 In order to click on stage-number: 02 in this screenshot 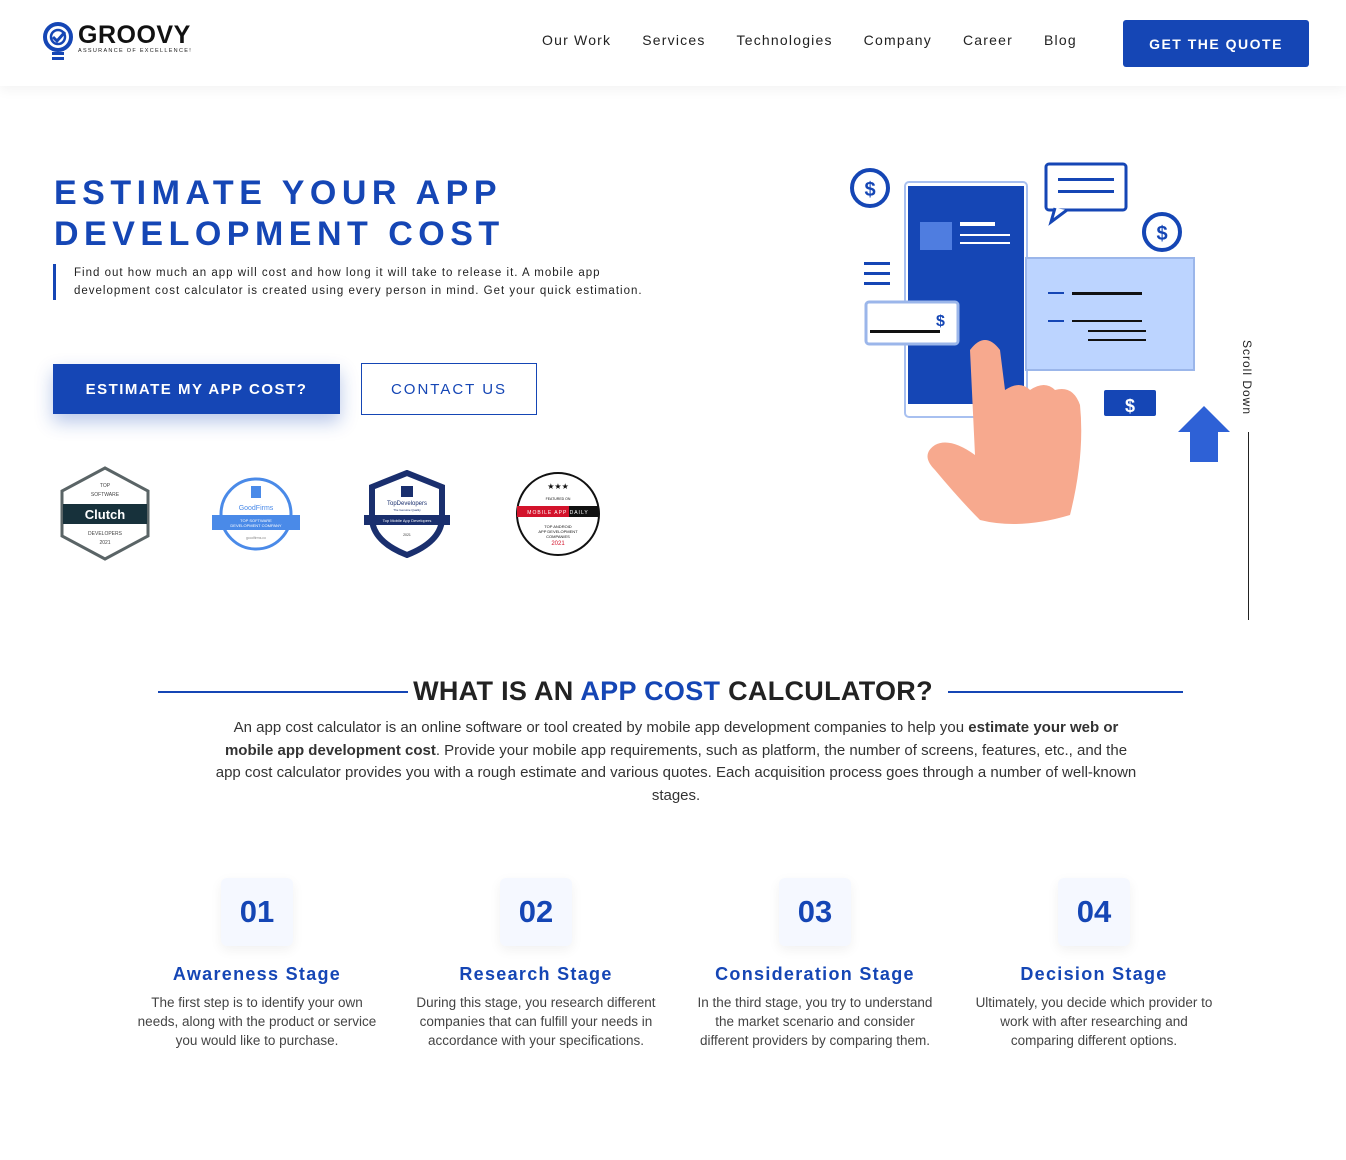, I will do `click(536, 912)`.